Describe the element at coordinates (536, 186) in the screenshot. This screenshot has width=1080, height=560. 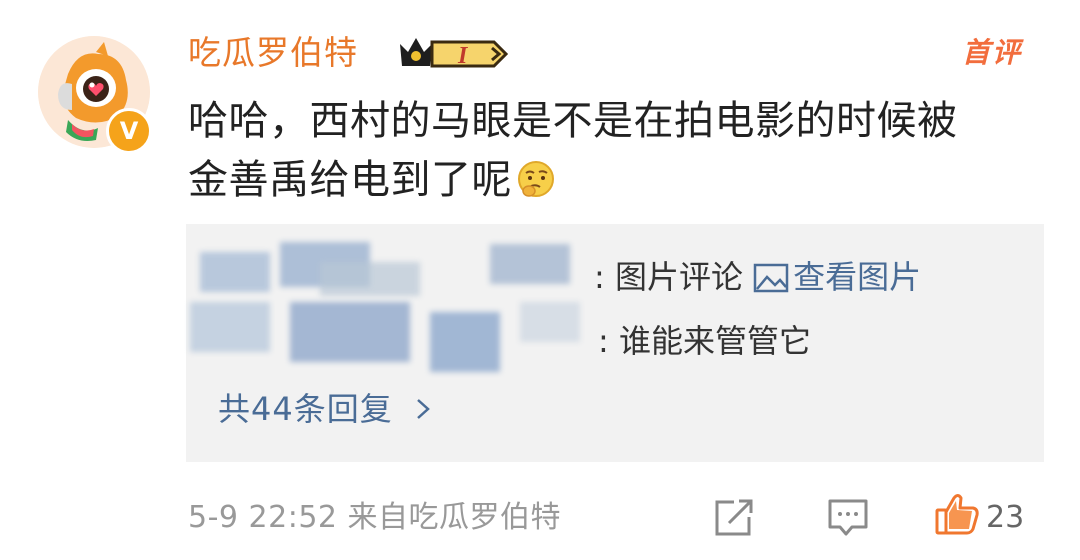
I see `thinking-face-emoji-icon` at that location.